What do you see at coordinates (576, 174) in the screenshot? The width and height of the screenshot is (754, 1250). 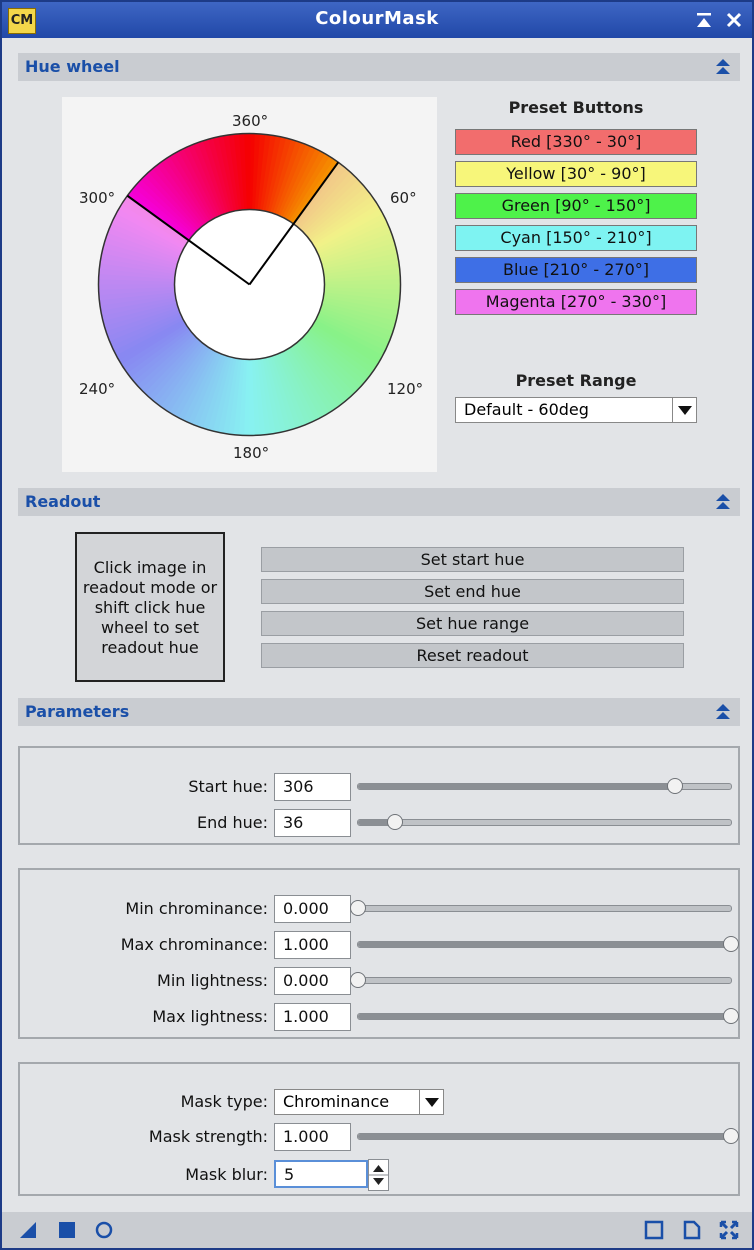 I see `preset-yellow-button: Yellow [30° - 90°]` at bounding box center [576, 174].